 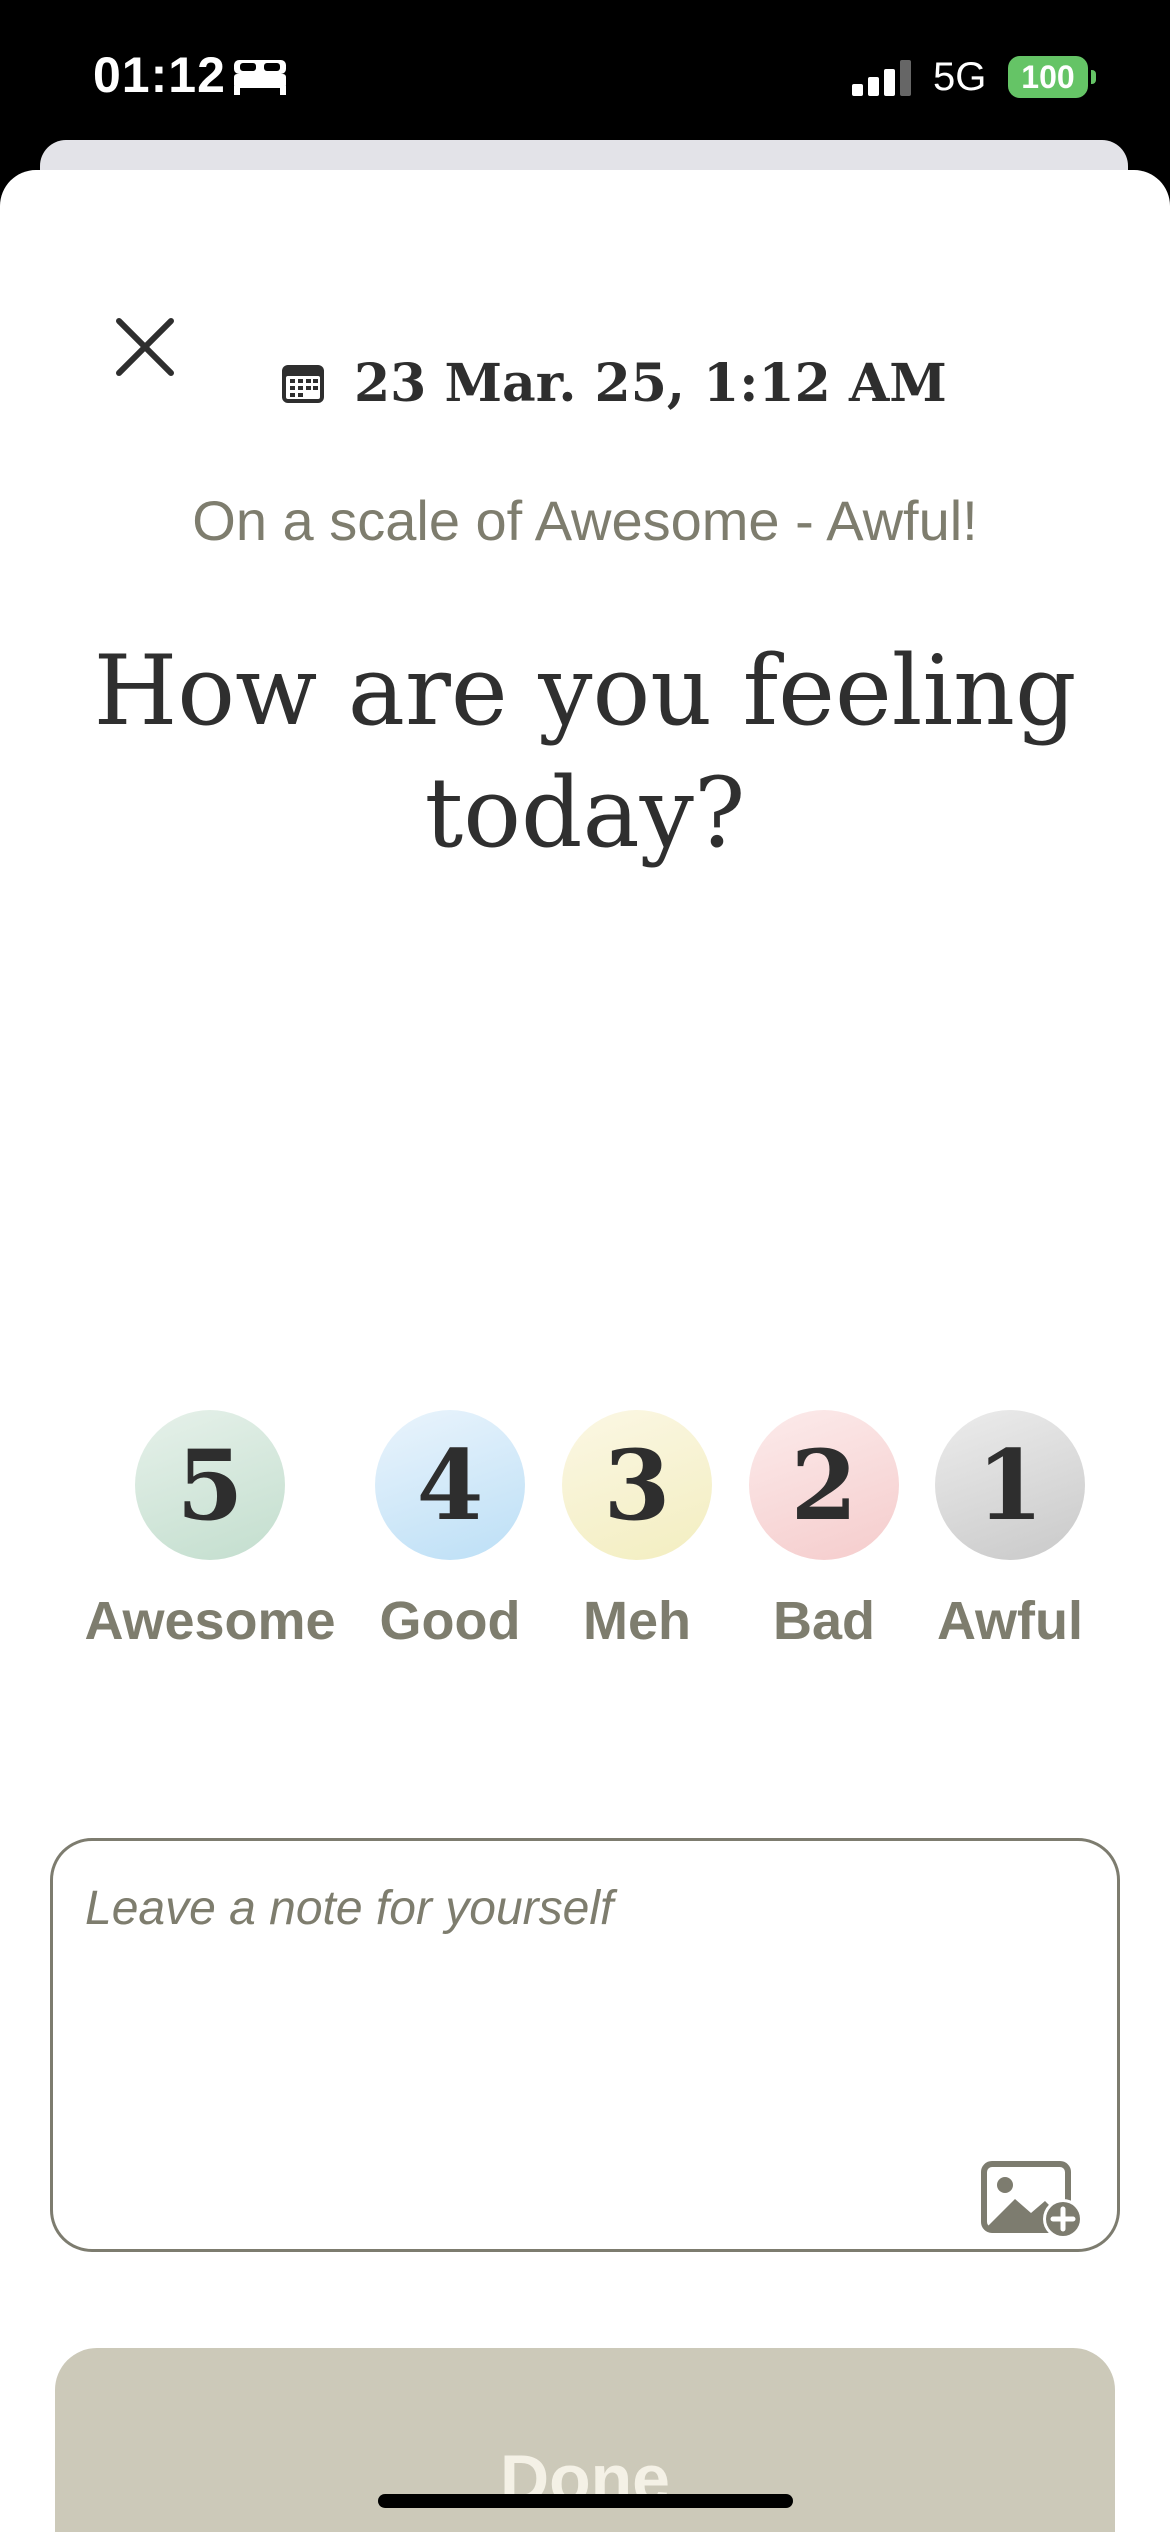 I want to click on scale-subtitle: On a scale of Awesome - Awful!, so click(x=585, y=520).